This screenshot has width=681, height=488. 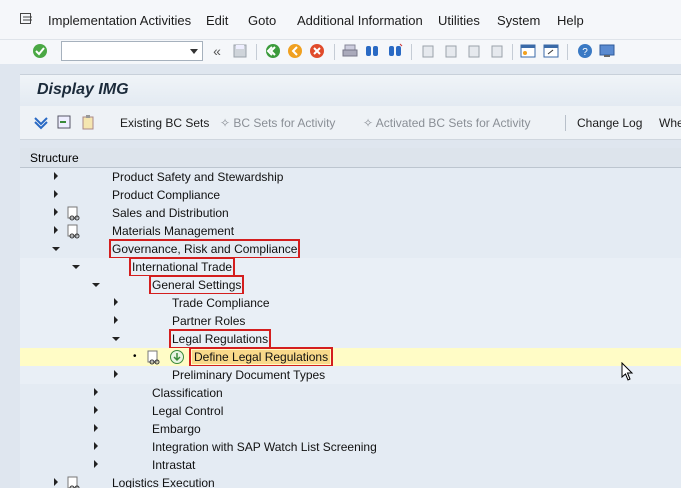 What do you see at coordinates (41, 122) in the screenshot?
I see `expand-all-icon` at bounding box center [41, 122].